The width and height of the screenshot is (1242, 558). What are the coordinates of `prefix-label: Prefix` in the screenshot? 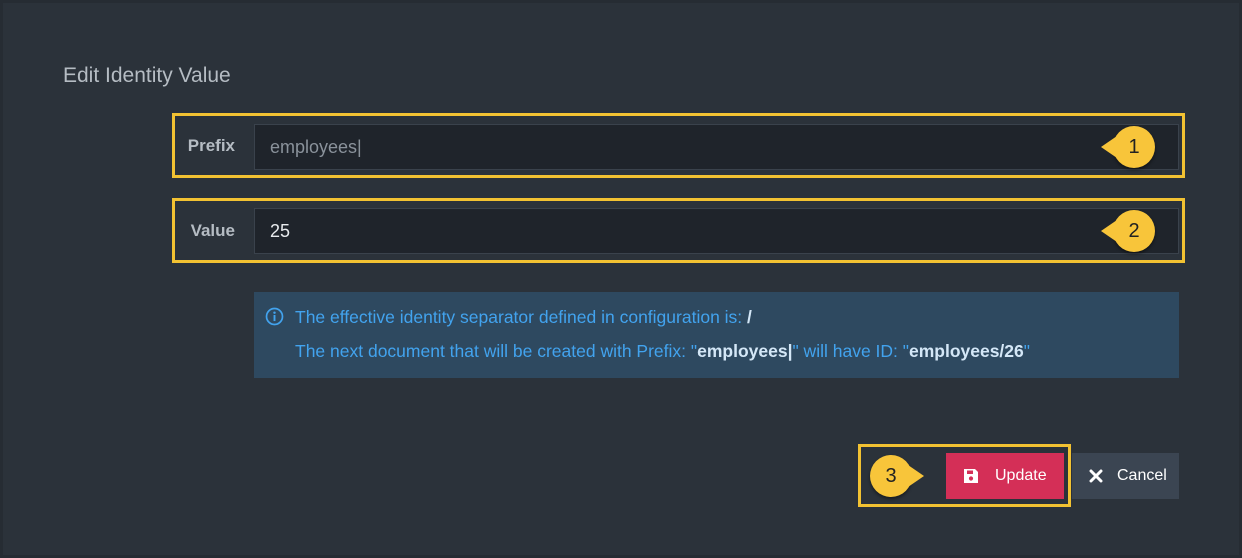 It's located at (211, 145).